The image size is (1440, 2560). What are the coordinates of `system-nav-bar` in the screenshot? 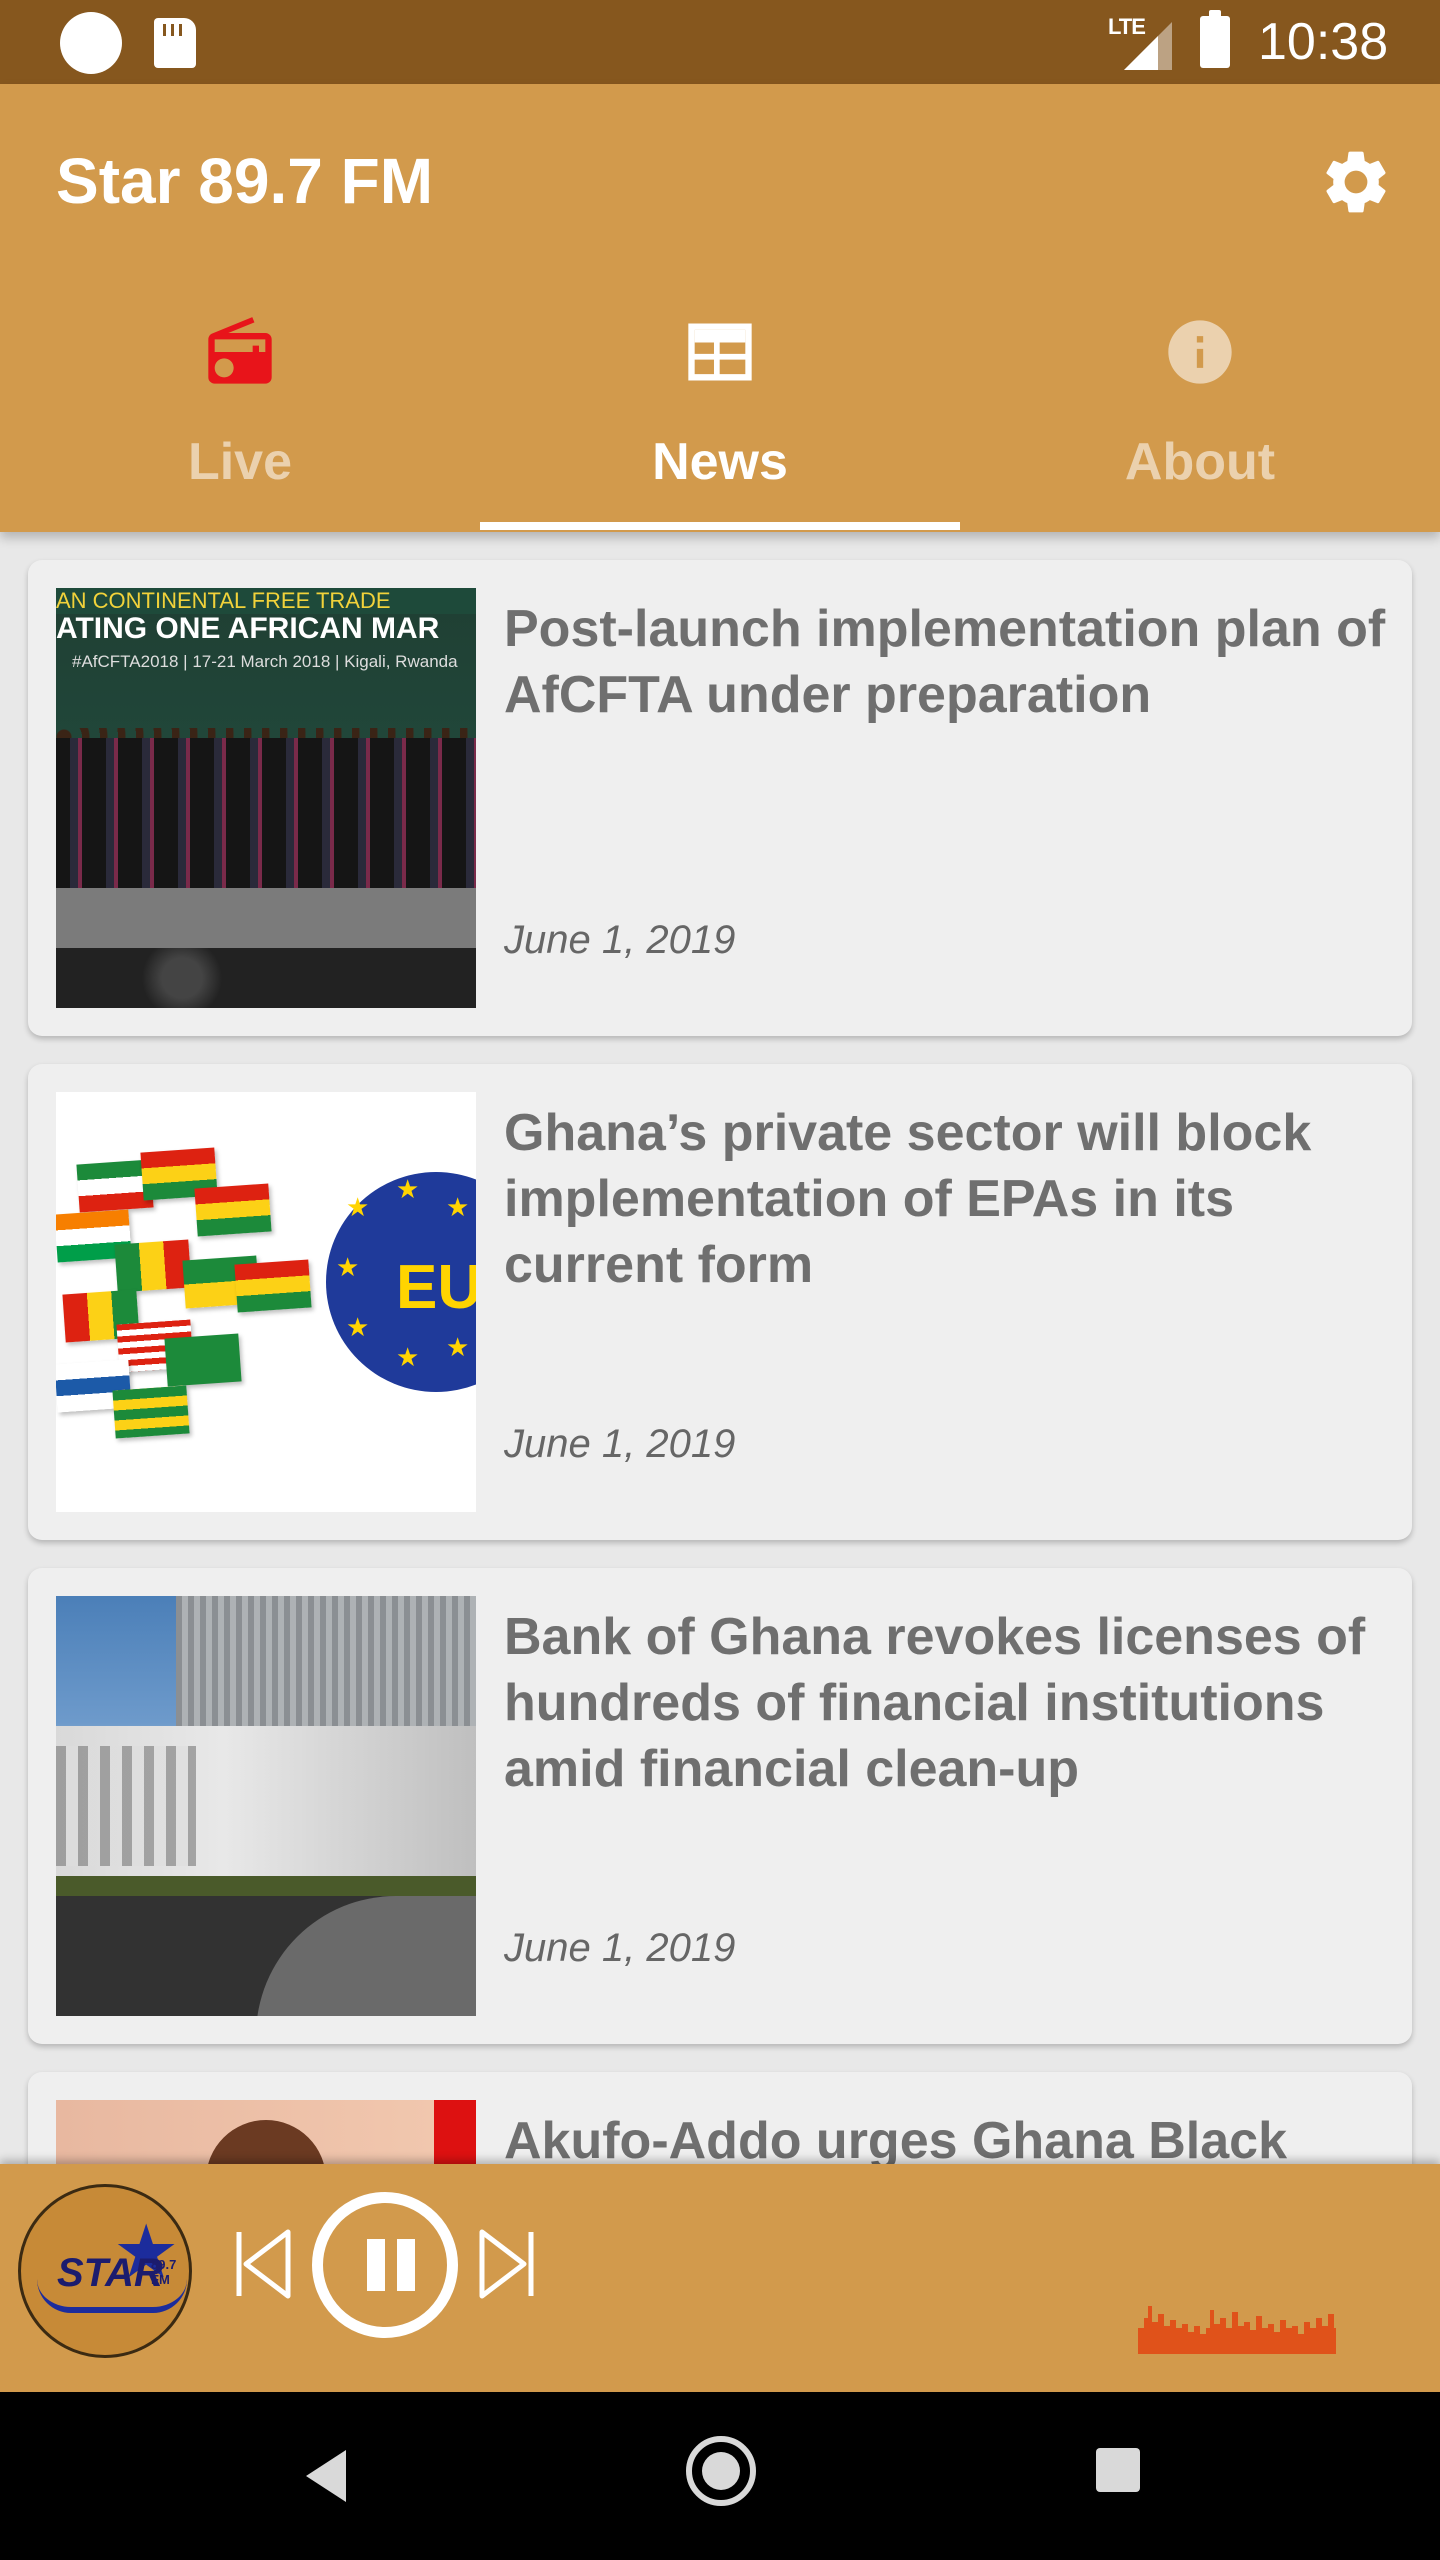 It's located at (720, 2476).